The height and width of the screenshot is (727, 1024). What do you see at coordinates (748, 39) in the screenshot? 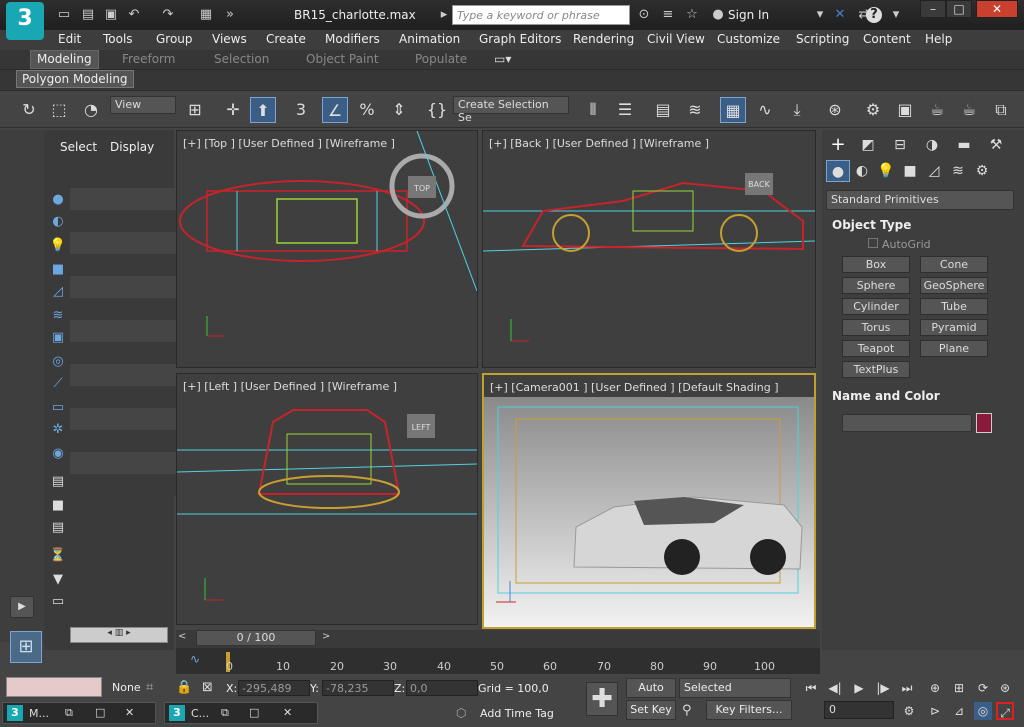
I see `menu-customize: Customize` at bounding box center [748, 39].